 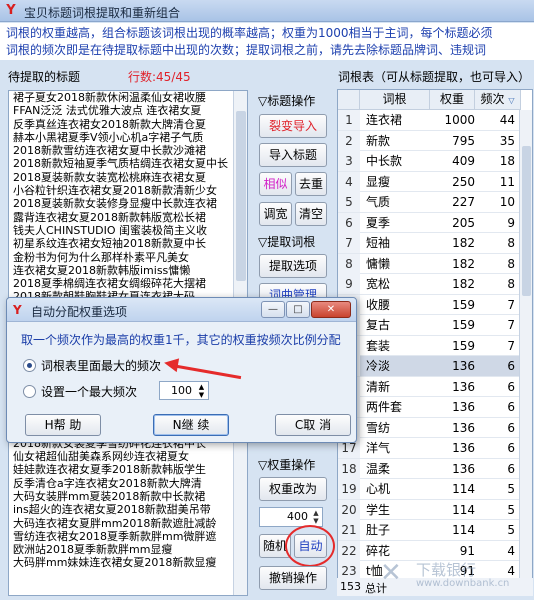 What do you see at coordinates (29, 365) in the screenshot?
I see `radio-max-frequency` at bounding box center [29, 365].